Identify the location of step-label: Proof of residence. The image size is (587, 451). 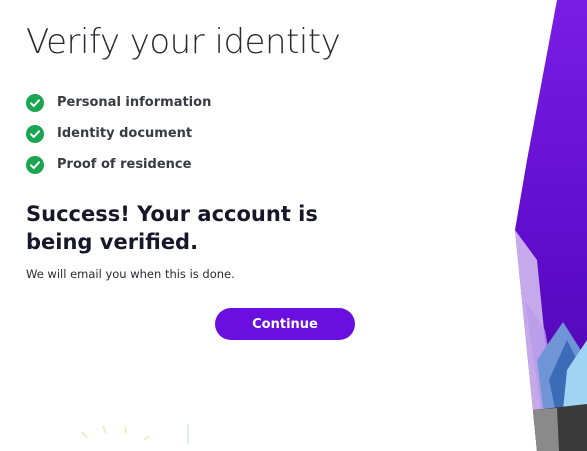
(124, 164).